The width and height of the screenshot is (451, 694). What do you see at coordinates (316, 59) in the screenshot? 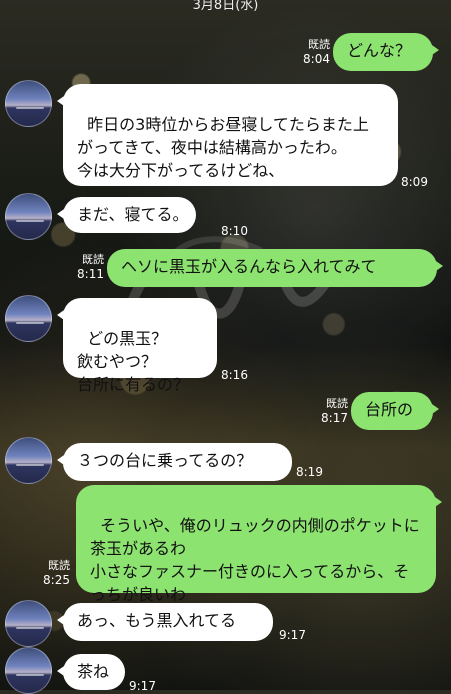
I see `timestamp-1: 8:04` at bounding box center [316, 59].